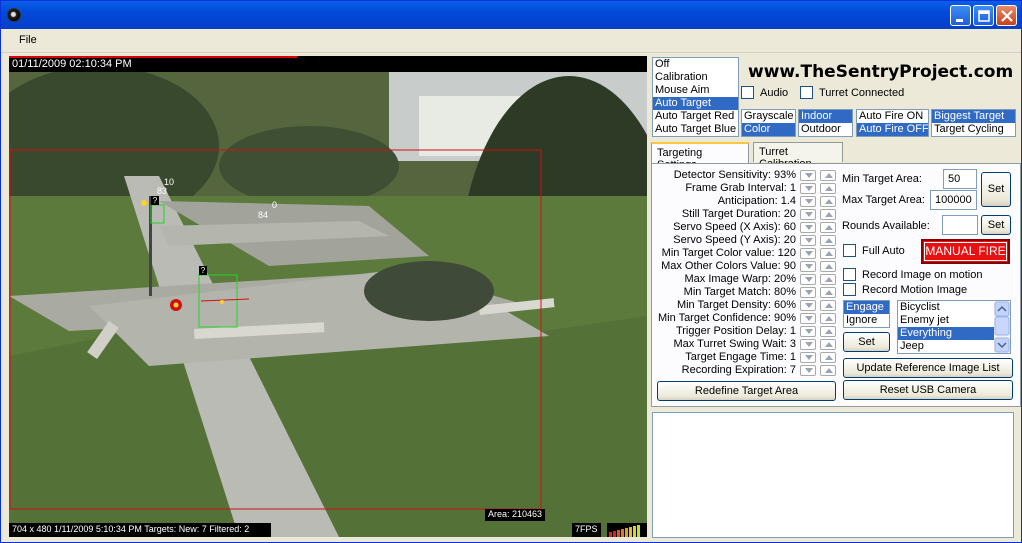  Describe the element at coordinates (946, 346) in the screenshot. I see `reference-list-item: Jeep` at that location.